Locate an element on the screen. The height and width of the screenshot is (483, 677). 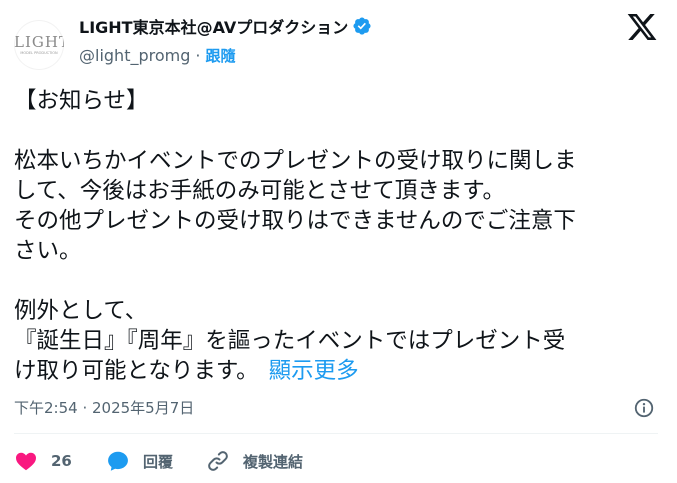
reply-button: 回覆 is located at coordinates (139, 461).